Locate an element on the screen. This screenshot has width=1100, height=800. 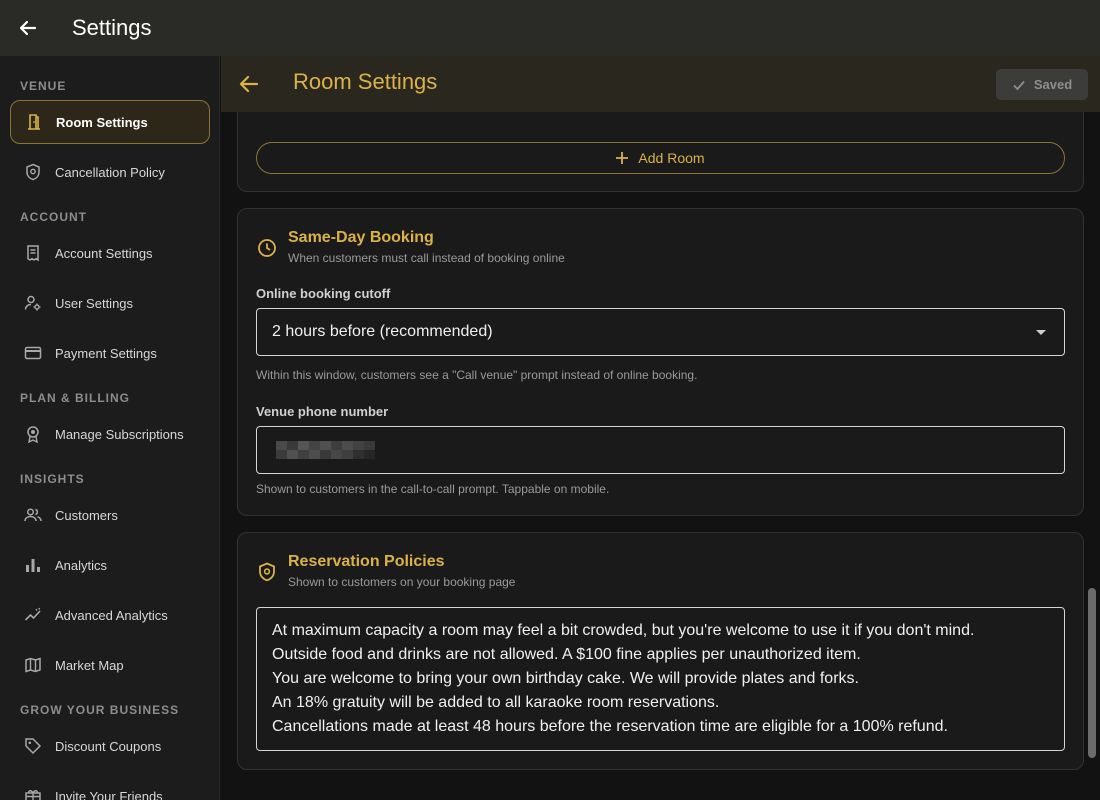
credit-card-icon is located at coordinates (33, 353).